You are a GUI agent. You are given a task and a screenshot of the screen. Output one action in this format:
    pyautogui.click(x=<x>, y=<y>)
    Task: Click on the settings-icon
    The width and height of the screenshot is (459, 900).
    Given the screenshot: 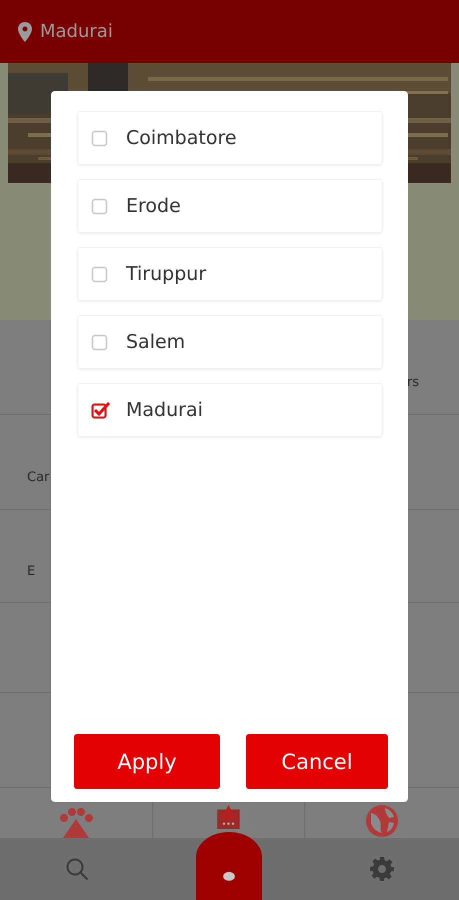 What is the action you would take?
    pyautogui.click(x=382, y=869)
    